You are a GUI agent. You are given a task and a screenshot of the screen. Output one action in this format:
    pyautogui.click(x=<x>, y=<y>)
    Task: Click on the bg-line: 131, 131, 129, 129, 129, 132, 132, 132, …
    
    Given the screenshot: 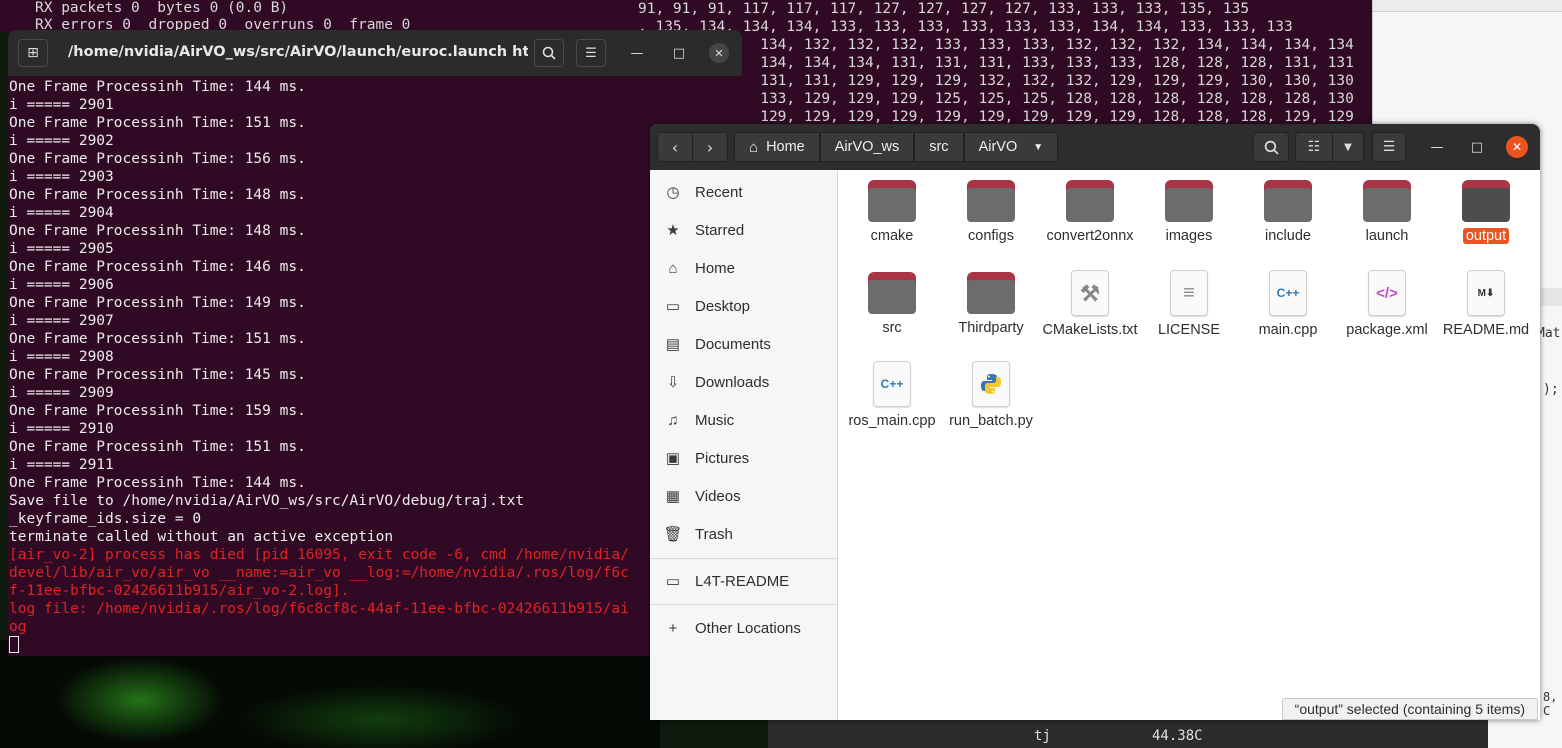 What is the action you would take?
    pyautogui.click(x=996, y=81)
    